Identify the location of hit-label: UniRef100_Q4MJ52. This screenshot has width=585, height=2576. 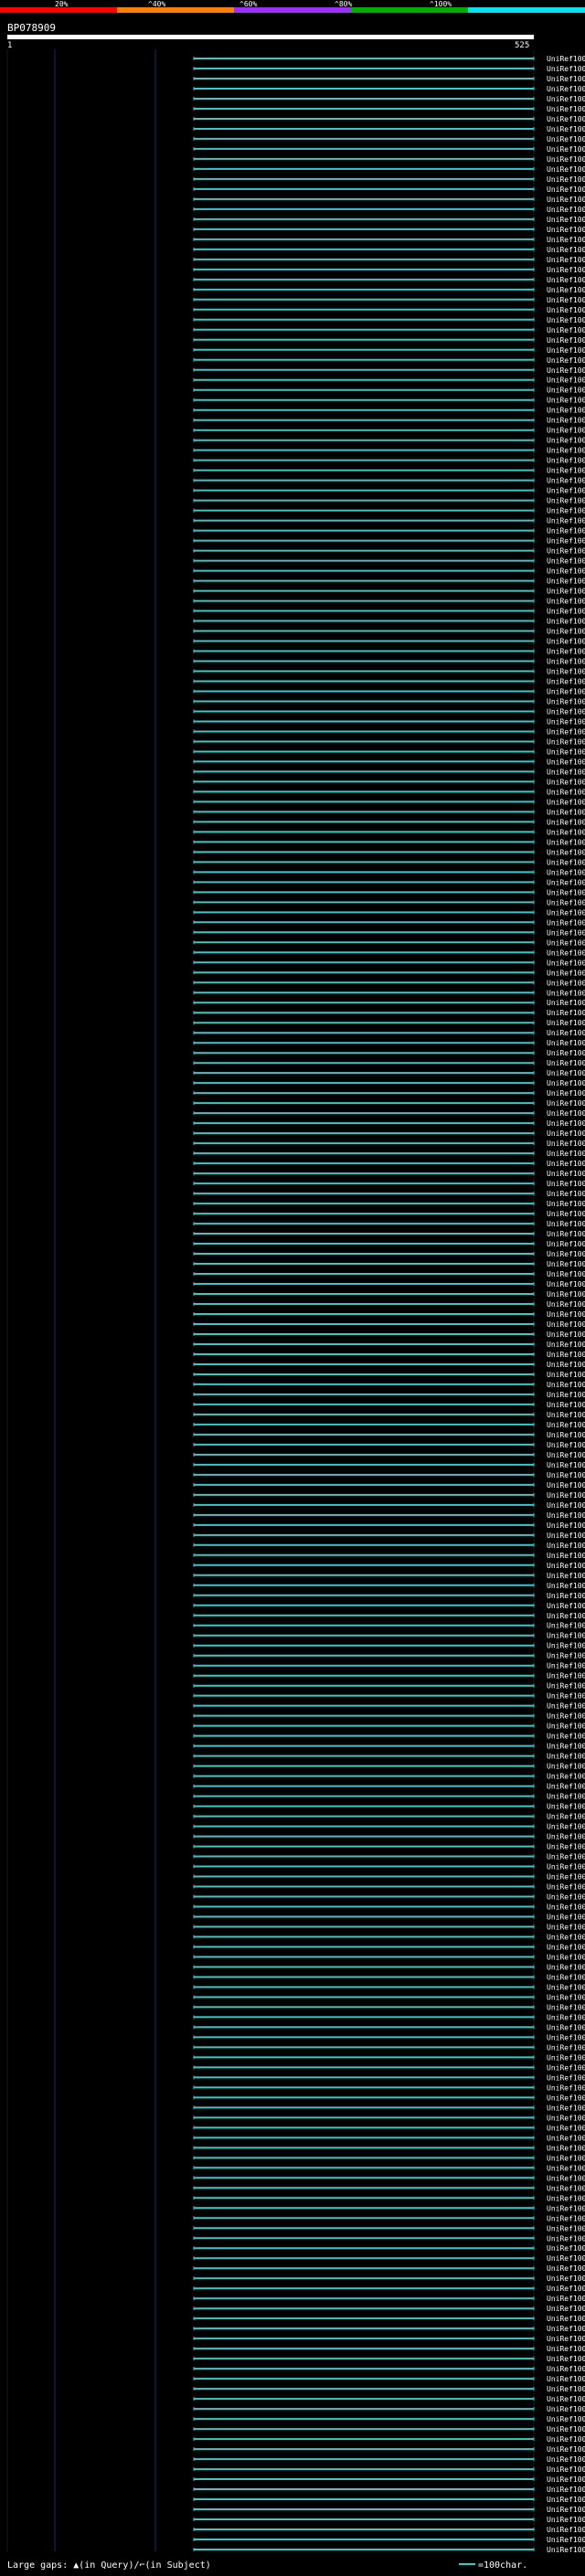
(566, 391).